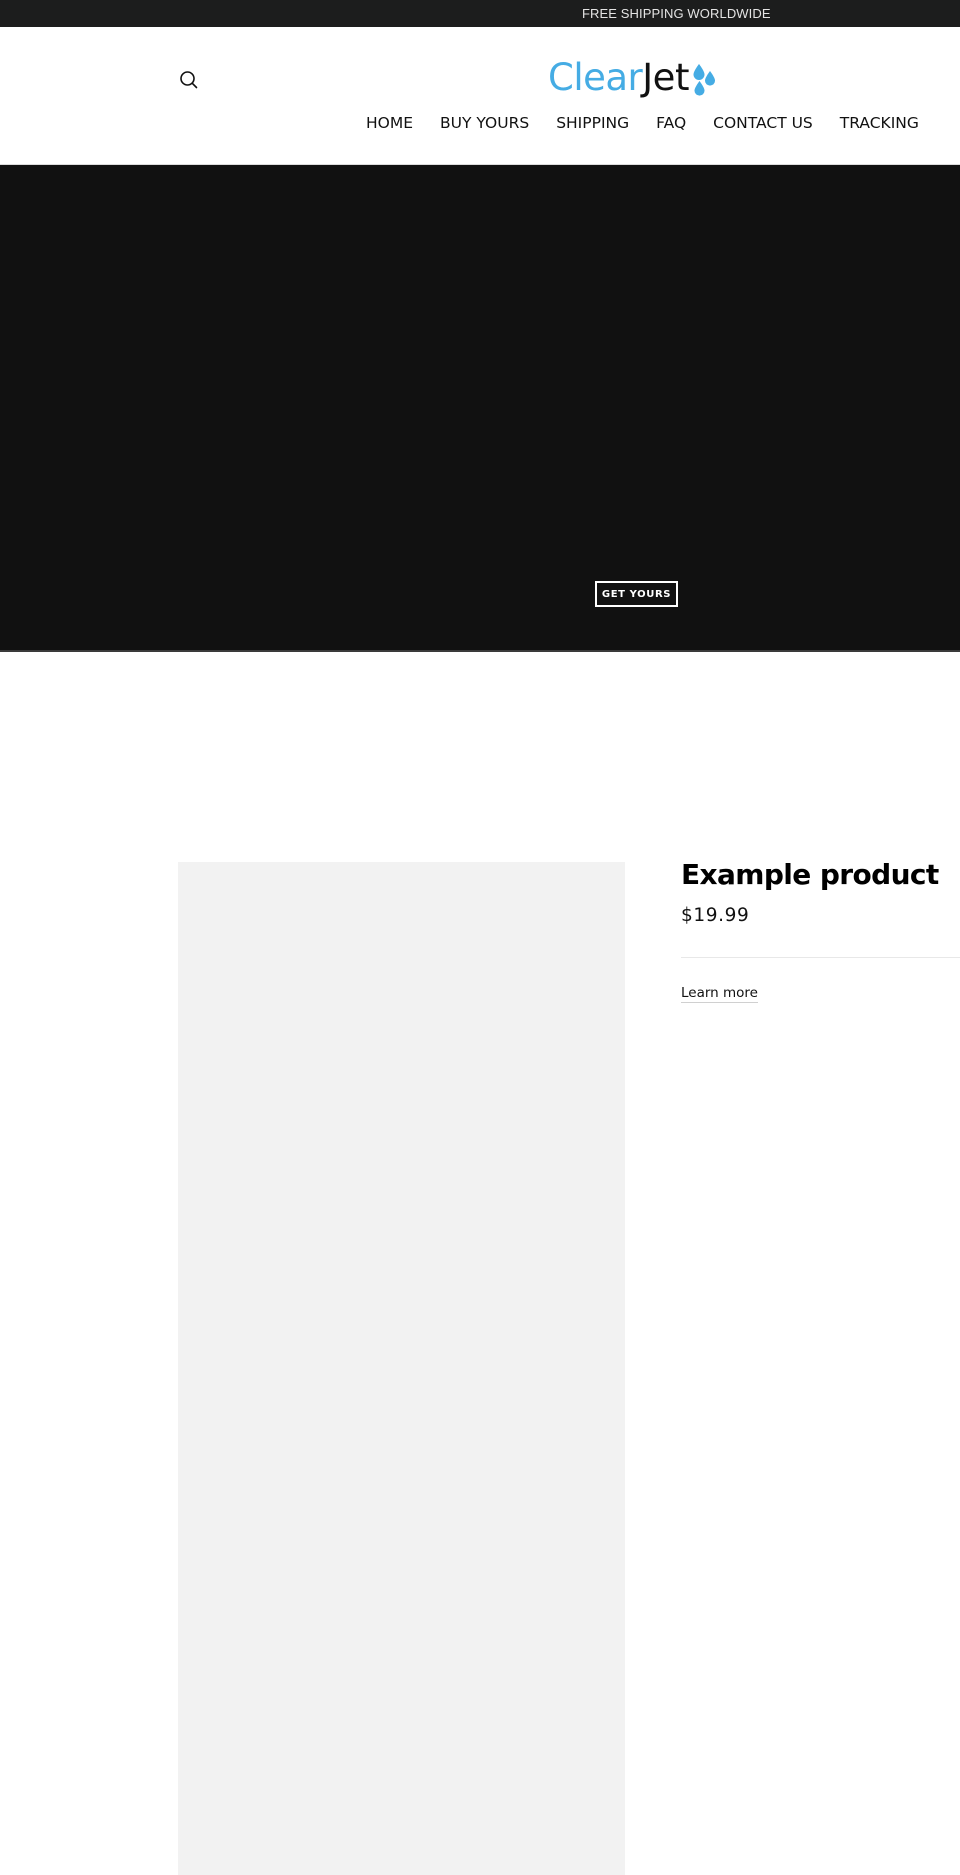  I want to click on announcement-bar: FREE SHIPPING WORLDWIDE, so click(480, 13).